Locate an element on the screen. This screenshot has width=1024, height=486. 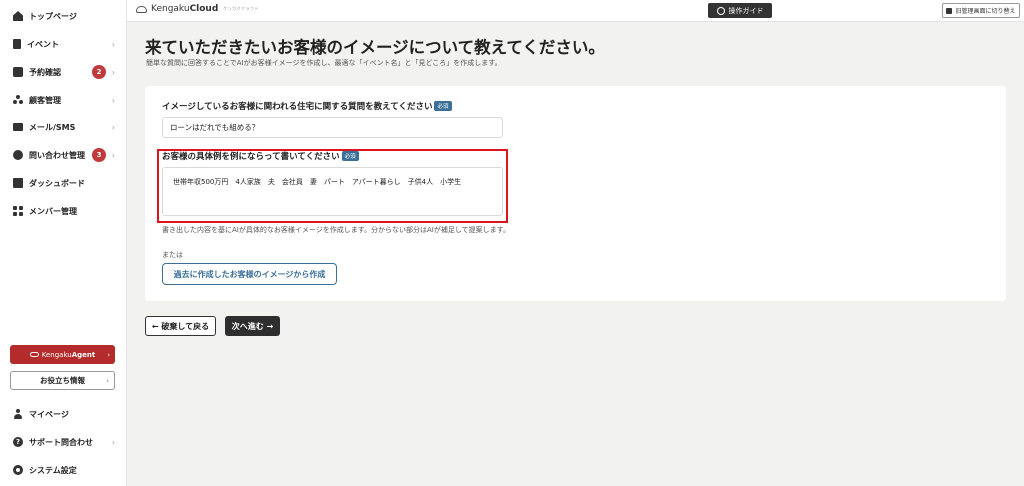
user-icon is located at coordinates (18, 414).